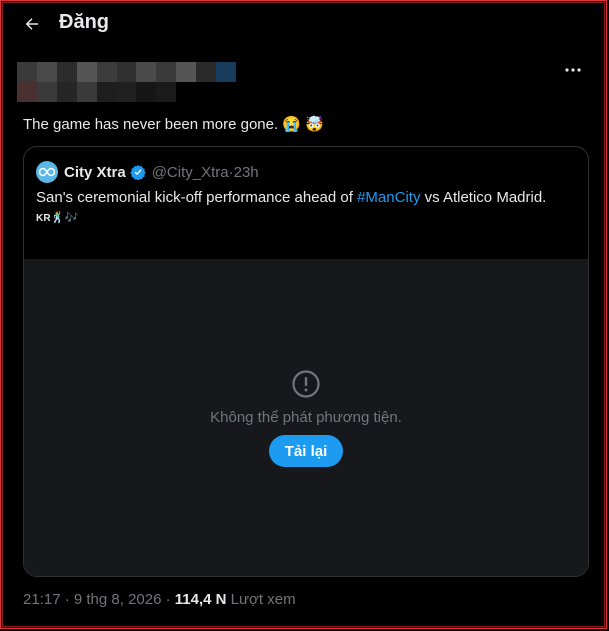 Image resolution: width=609 pixels, height=631 pixels. What do you see at coordinates (137, 172) in the screenshot?
I see `verified-badge-icon` at bounding box center [137, 172].